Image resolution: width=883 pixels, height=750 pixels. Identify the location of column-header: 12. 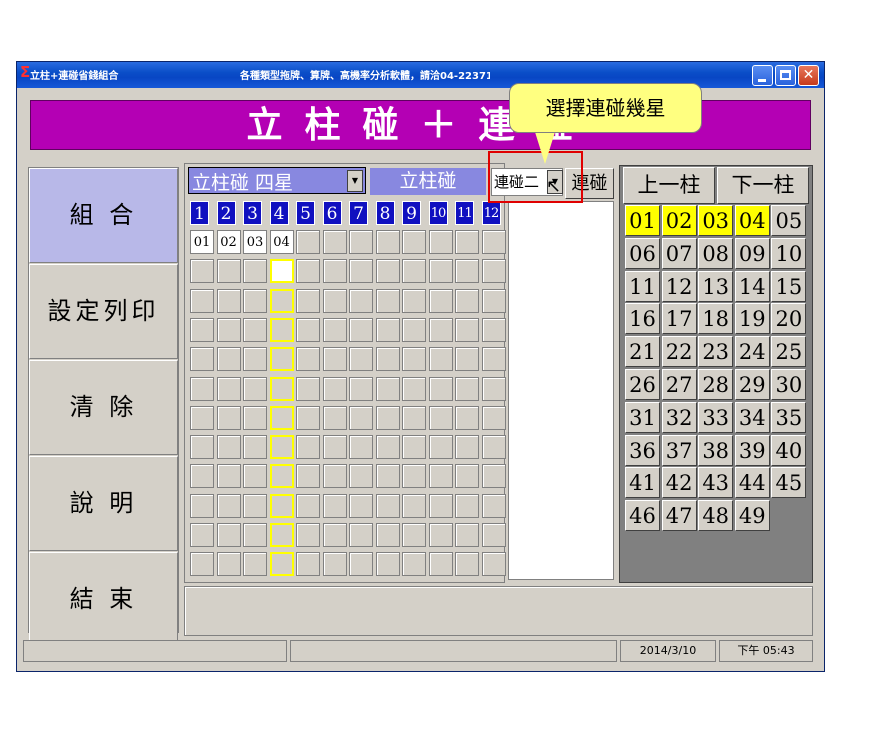
(491, 213).